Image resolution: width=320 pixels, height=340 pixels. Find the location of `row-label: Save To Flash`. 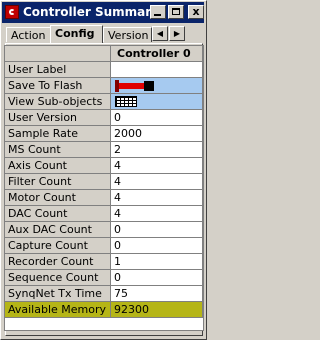

row-label: Save To Flash is located at coordinates (58, 86).